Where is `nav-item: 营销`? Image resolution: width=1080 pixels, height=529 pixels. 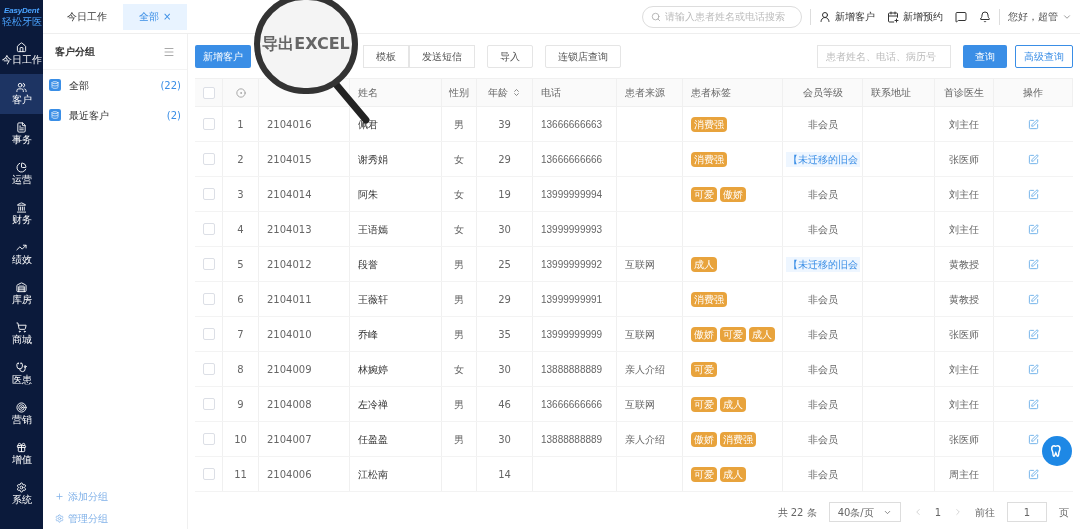 nav-item: 营销 is located at coordinates (21, 414).